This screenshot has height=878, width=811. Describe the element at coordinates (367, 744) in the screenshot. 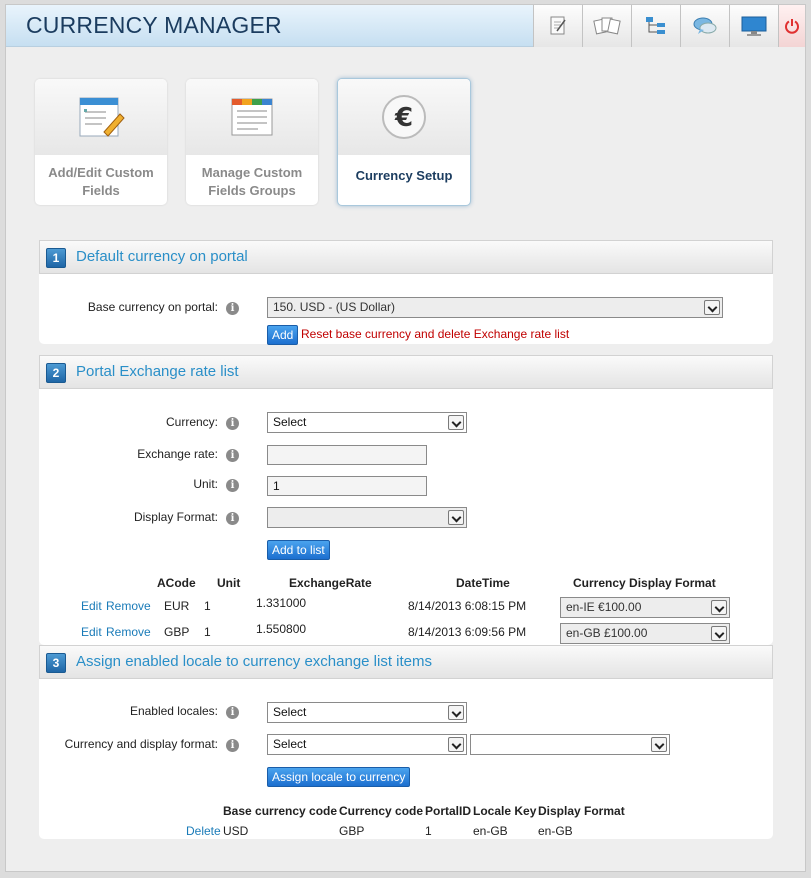

I see `currency-exchange-select: Select` at that location.